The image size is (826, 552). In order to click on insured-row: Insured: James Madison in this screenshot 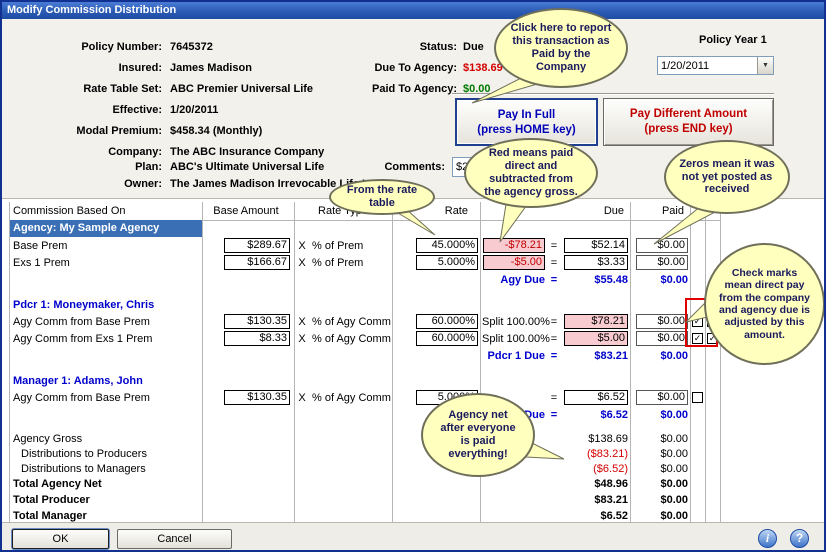, I will do `click(127, 68)`.